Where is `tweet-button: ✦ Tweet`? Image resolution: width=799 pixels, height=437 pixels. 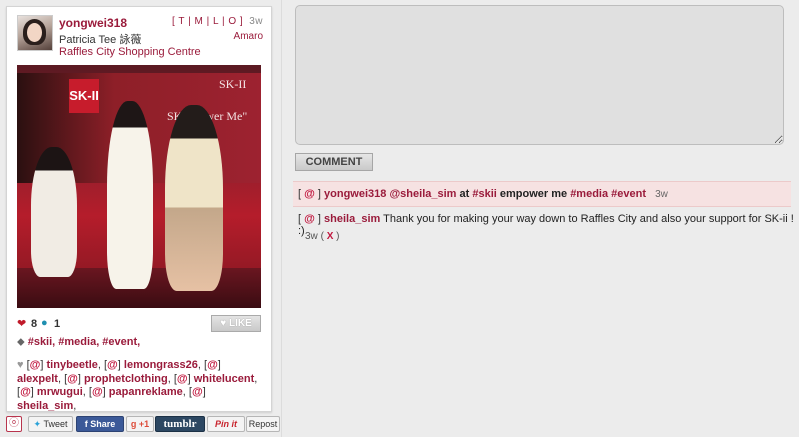
tweet-button: ✦ Tweet is located at coordinates (50, 424).